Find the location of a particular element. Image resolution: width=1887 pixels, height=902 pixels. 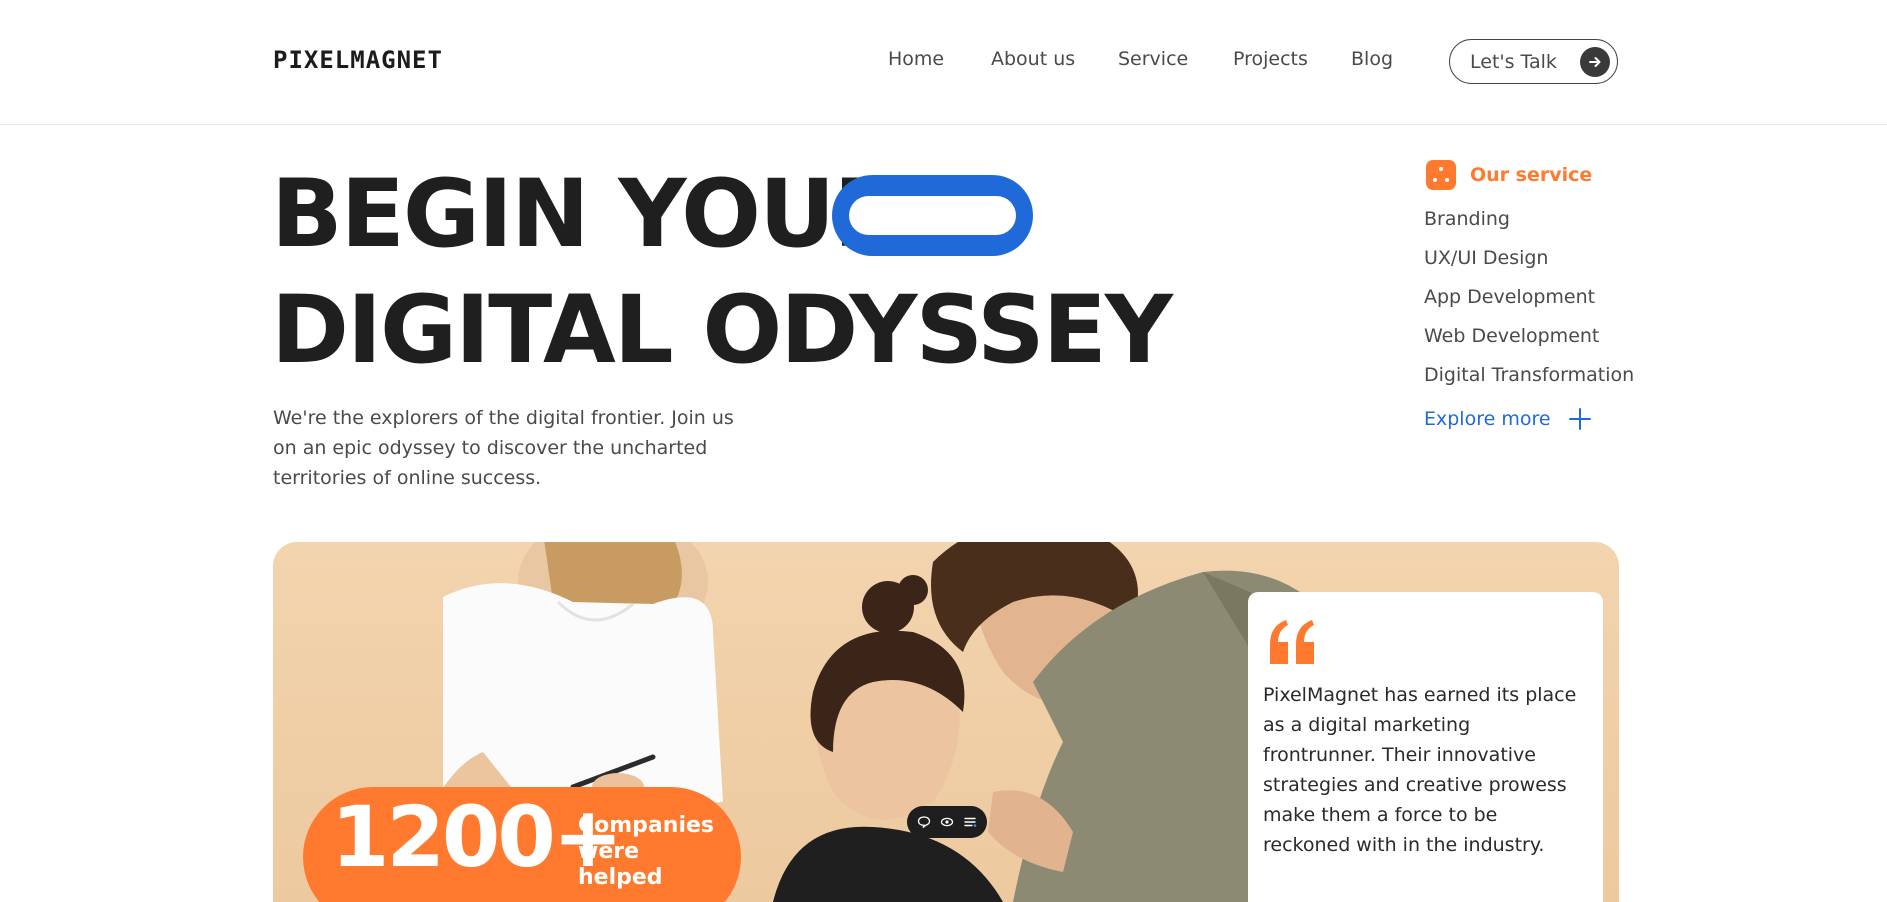

our-service-heading: Our service is located at coordinates (1509, 175).